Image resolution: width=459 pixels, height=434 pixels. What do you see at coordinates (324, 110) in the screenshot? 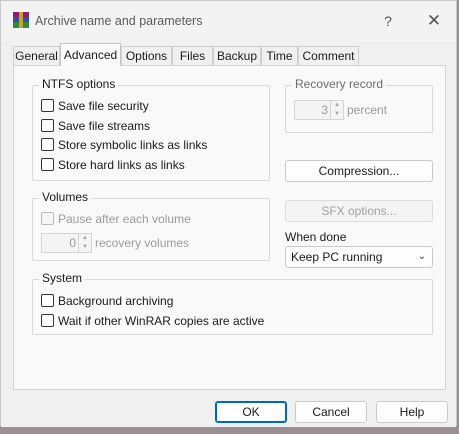
I see `recovery-percent-value: 3` at bounding box center [324, 110].